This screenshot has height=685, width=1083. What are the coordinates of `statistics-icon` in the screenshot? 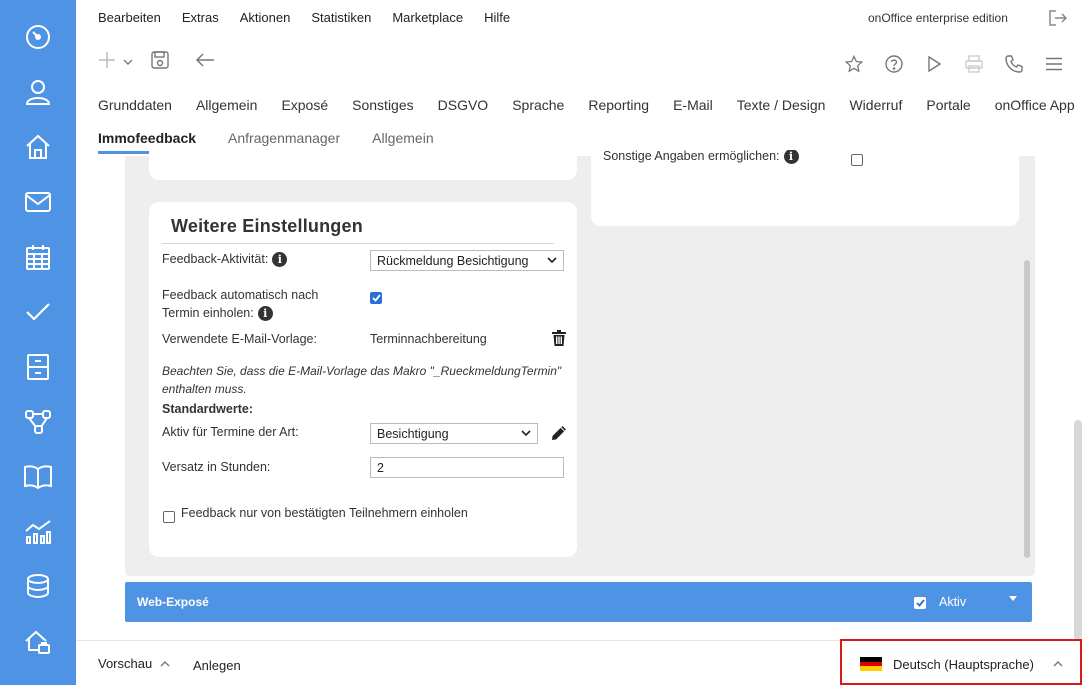 It's located at (38, 532).